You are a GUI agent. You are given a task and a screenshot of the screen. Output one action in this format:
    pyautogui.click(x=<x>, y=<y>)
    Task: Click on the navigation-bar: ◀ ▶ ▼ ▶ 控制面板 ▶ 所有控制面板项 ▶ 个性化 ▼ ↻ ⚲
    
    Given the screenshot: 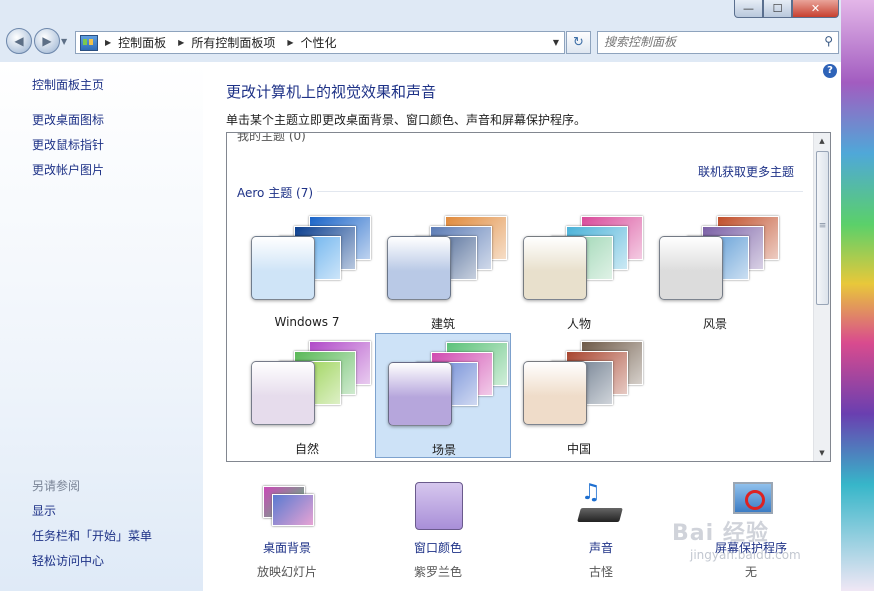 What is the action you would take?
    pyautogui.click(x=420, y=42)
    